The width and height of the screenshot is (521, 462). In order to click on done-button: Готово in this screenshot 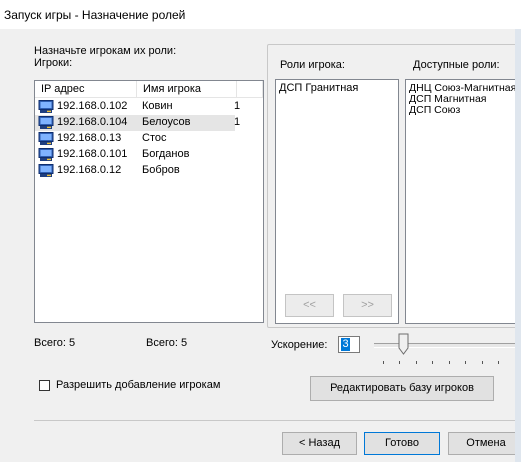, I will do `click(402, 443)`.